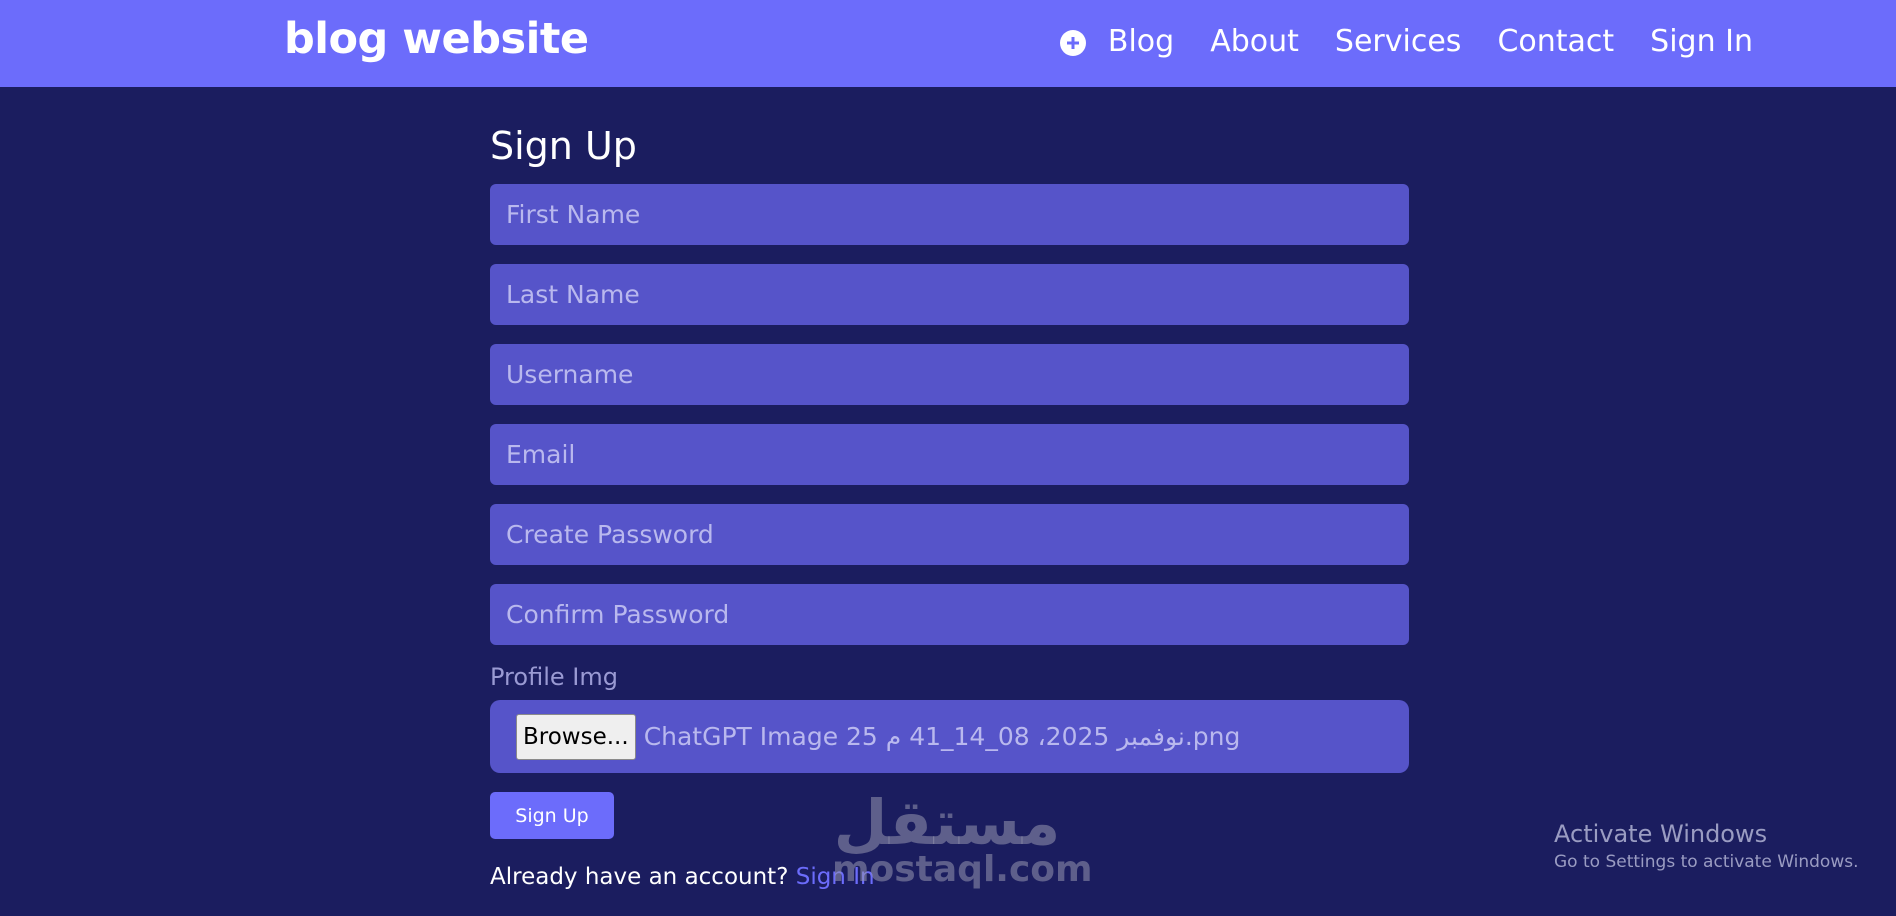 This screenshot has width=1896, height=916. I want to click on nav-link-contact: Contact, so click(1555, 42).